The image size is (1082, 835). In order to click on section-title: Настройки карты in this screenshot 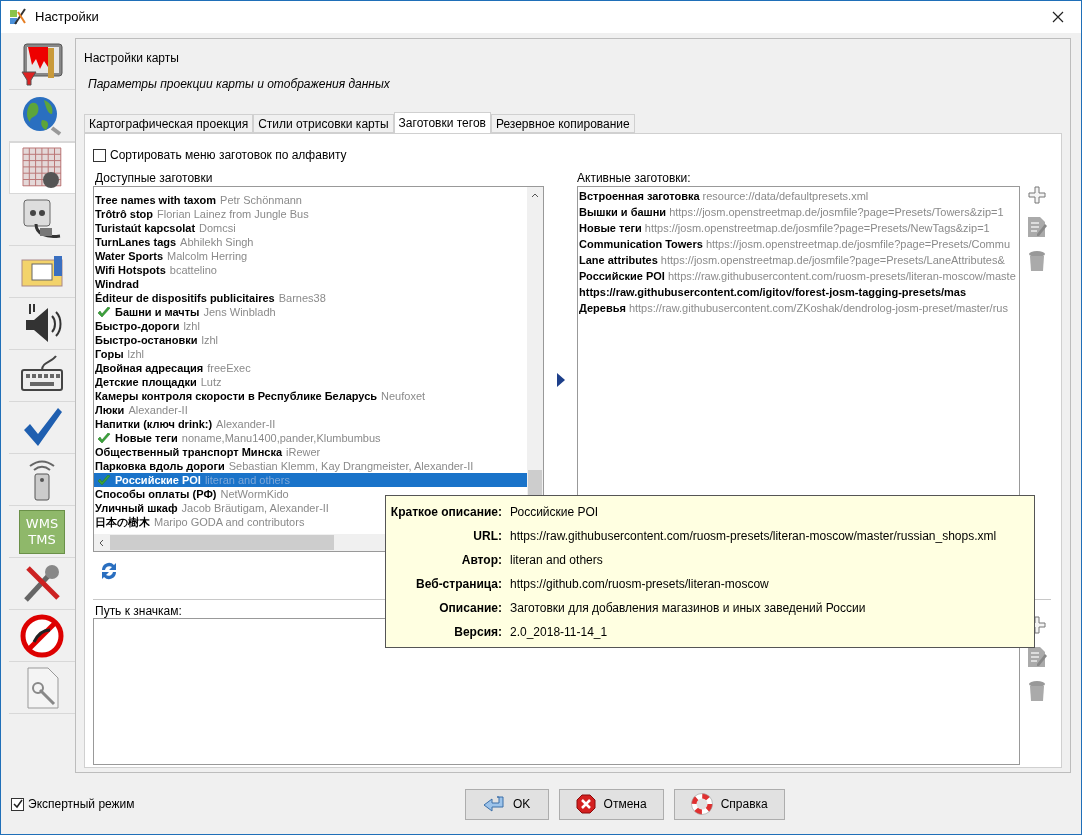, I will do `click(132, 58)`.